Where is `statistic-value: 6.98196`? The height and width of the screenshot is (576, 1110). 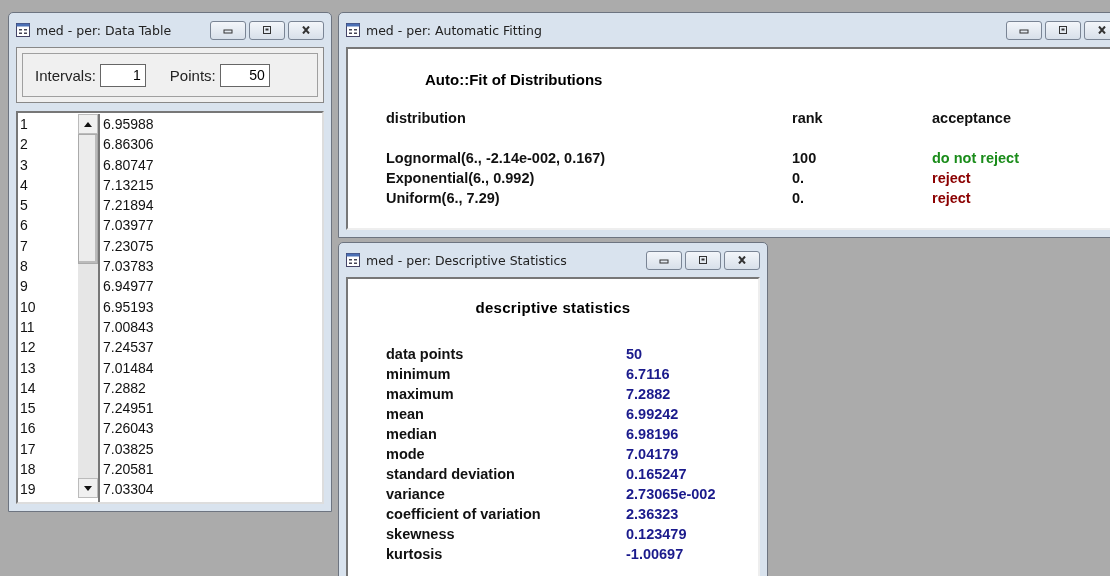 statistic-value: 6.98196 is located at coordinates (653, 434).